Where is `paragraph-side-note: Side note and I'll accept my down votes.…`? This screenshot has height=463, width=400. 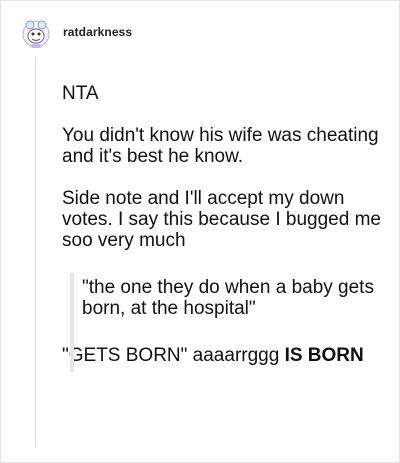 paragraph-side-note: Side note and I'll accept my down votes.… is located at coordinates (221, 219).